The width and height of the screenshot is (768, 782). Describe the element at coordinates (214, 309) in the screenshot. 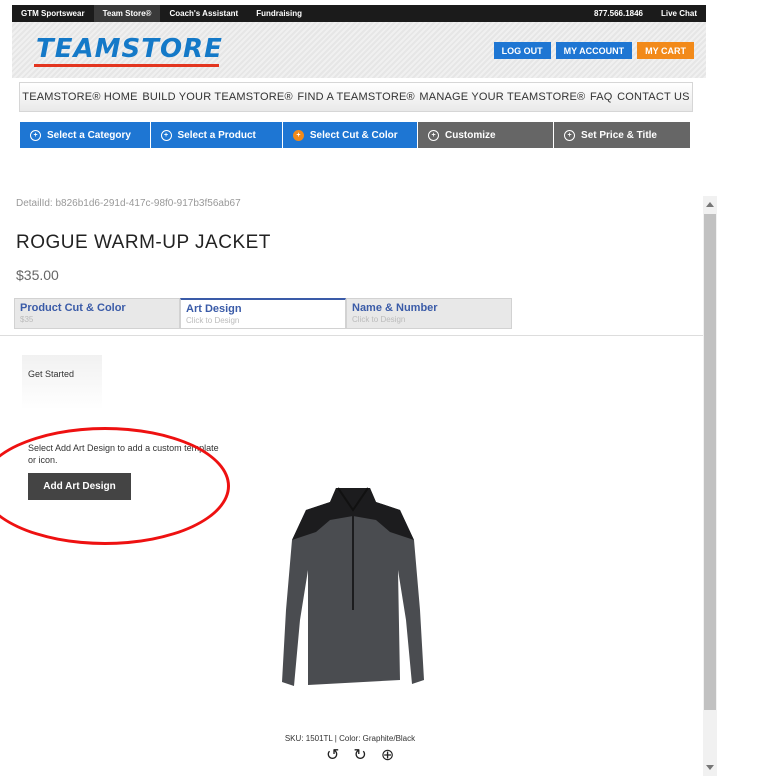

I see `tab-title: Art Design` at that location.